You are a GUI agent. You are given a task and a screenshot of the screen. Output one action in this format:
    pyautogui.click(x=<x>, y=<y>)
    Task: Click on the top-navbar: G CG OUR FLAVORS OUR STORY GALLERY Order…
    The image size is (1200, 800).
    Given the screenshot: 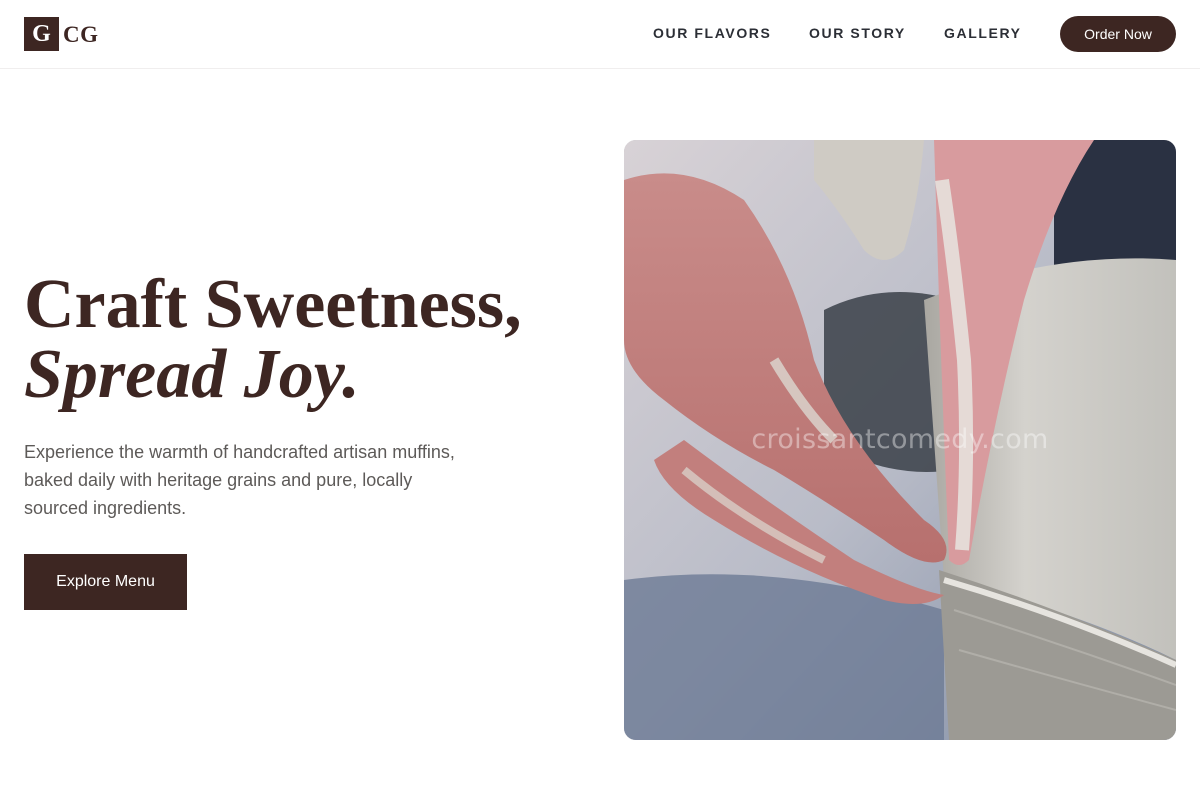 What is the action you would take?
    pyautogui.click(x=600, y=34)
    